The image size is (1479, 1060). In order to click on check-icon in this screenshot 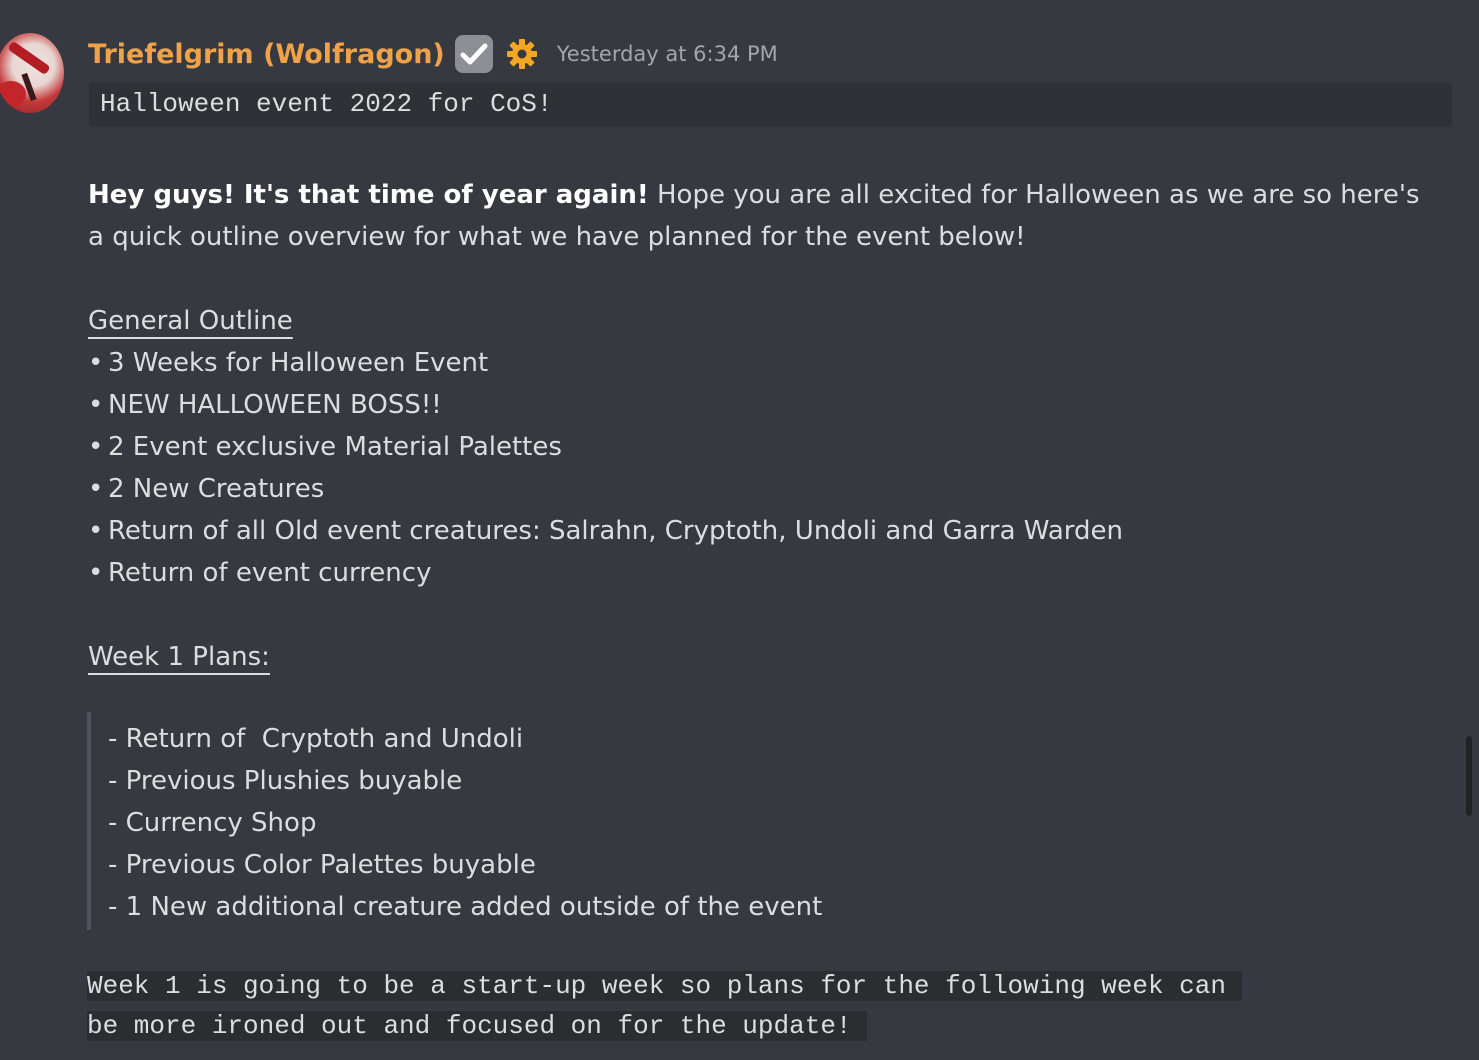, I will do `click(473, 54)`.